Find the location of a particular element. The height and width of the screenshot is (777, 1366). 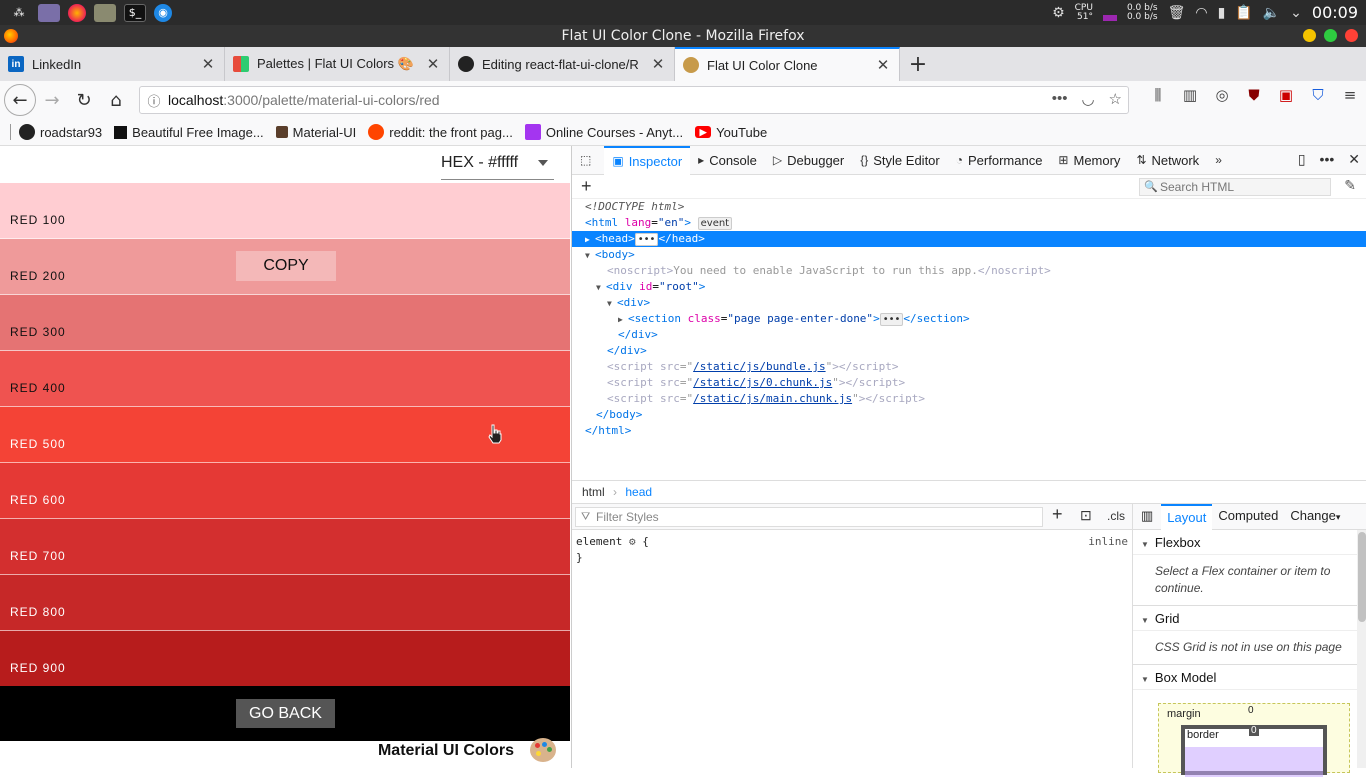

bookmark-youtube: ▶ YouTube is located at coordinates (731, 132).